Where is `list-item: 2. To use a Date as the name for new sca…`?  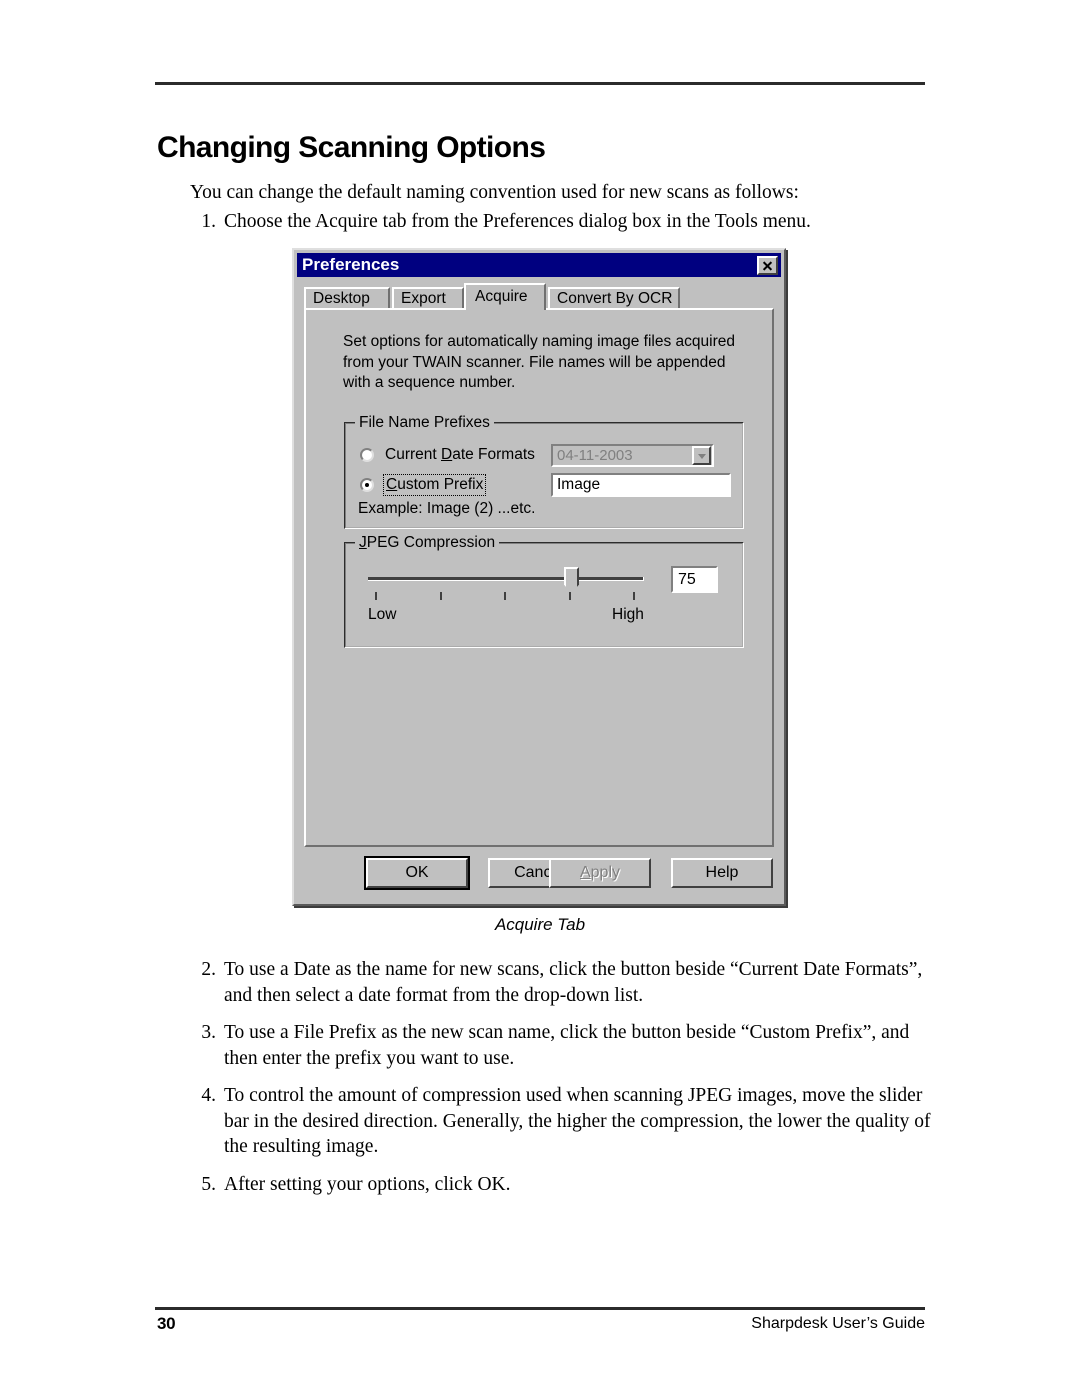 list-item: 2. To use a Date as the name for new sca… is located at coordinates (562, 982).